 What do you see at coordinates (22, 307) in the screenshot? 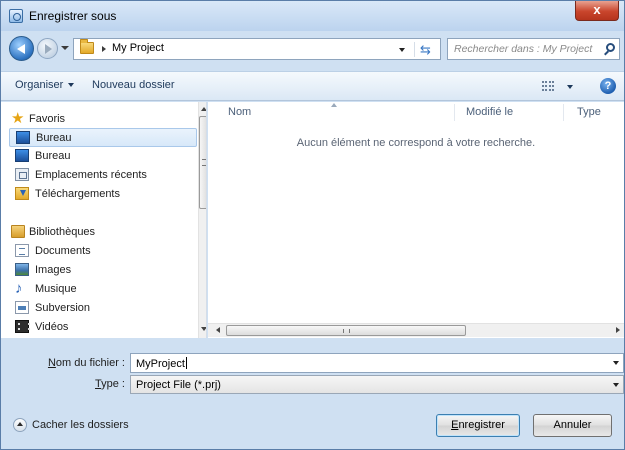
I see `subversion-icon` at bounding box center [22, 307].